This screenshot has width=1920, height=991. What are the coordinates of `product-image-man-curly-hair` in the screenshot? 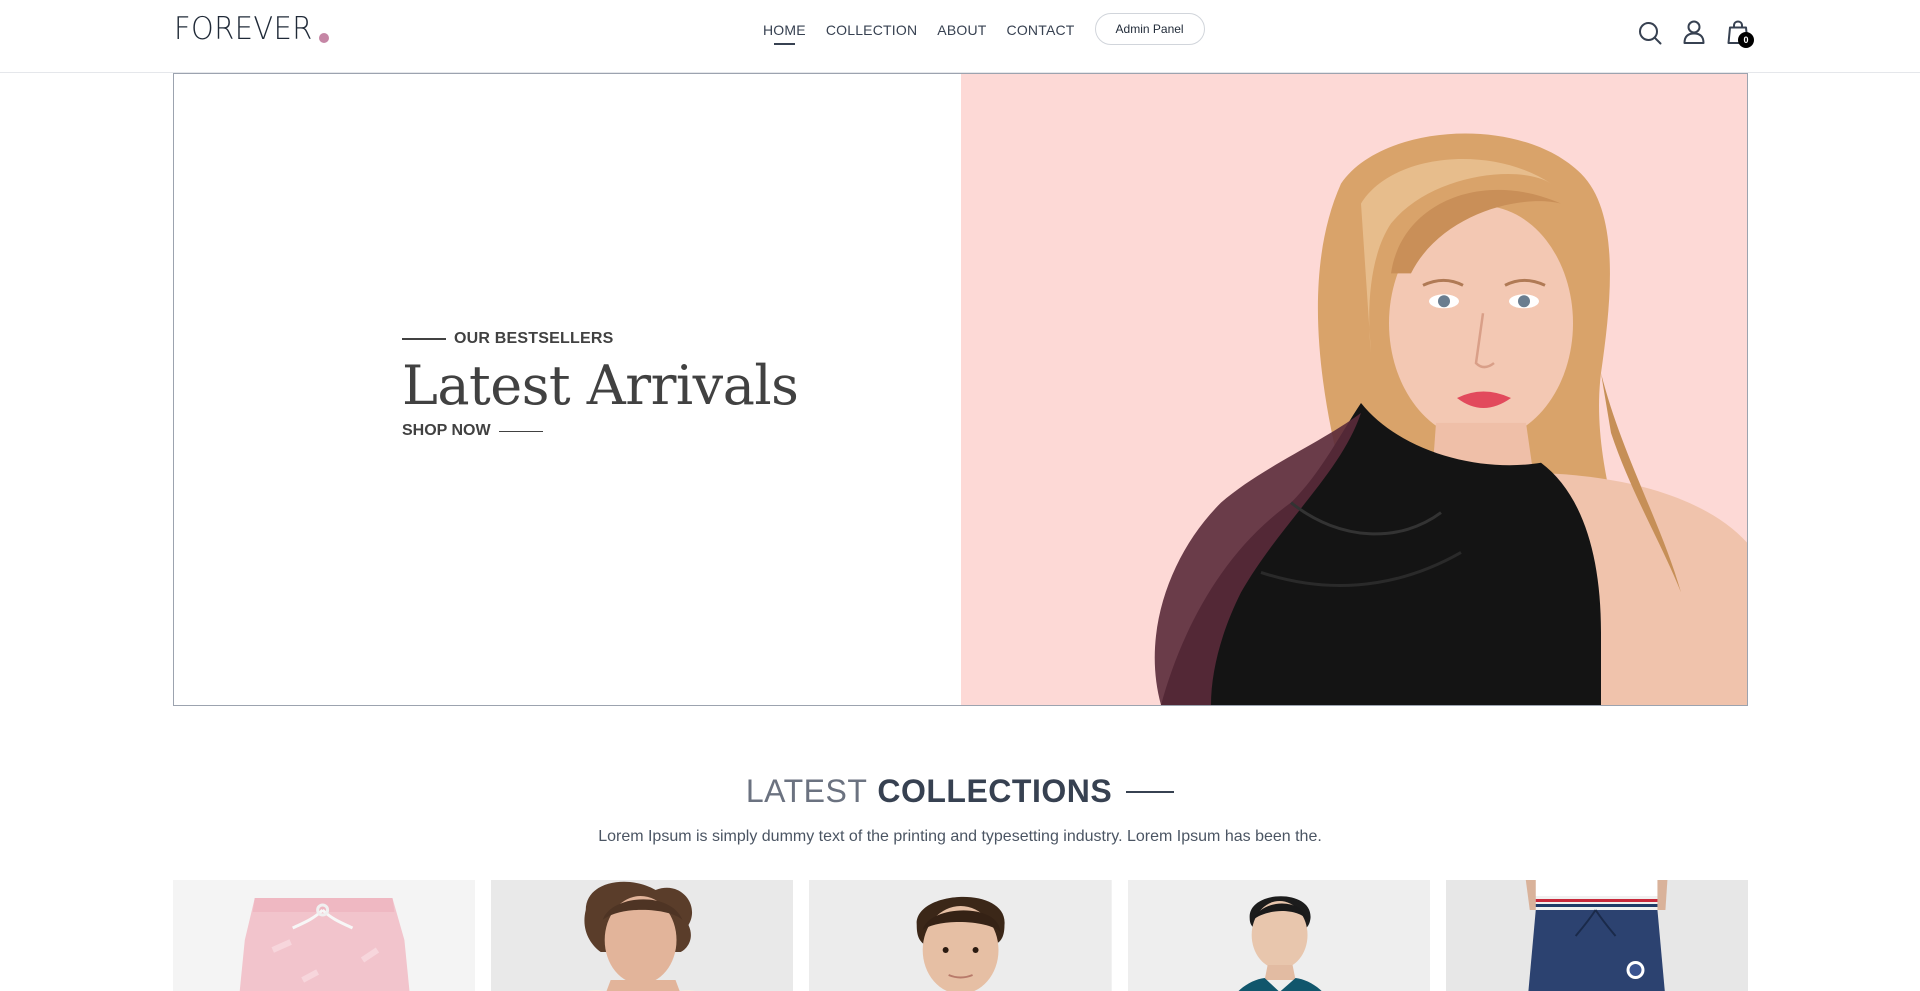 It's located at (642, 935).